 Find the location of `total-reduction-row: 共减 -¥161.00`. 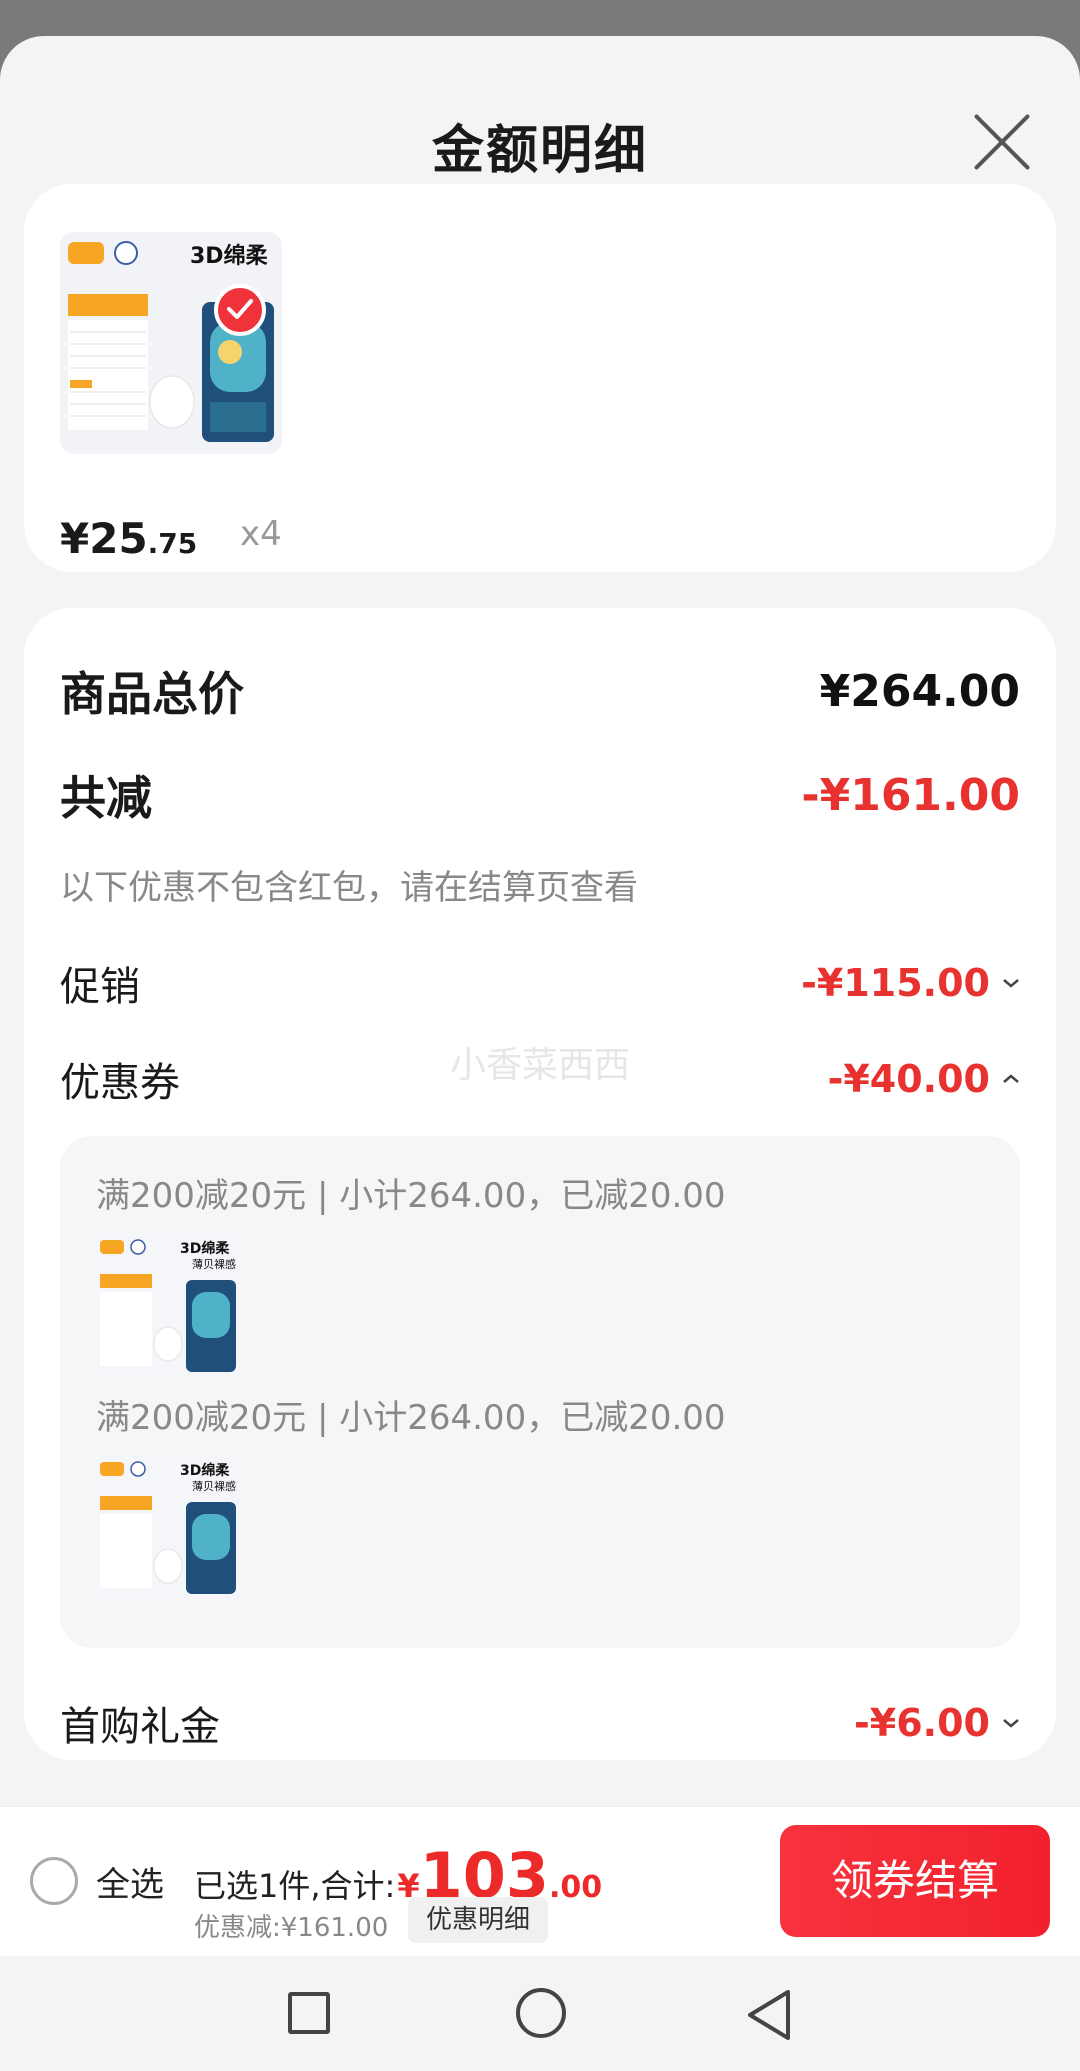

total-reduction-row: 共减 -¥161.00 is located at coordinates (540, 795).